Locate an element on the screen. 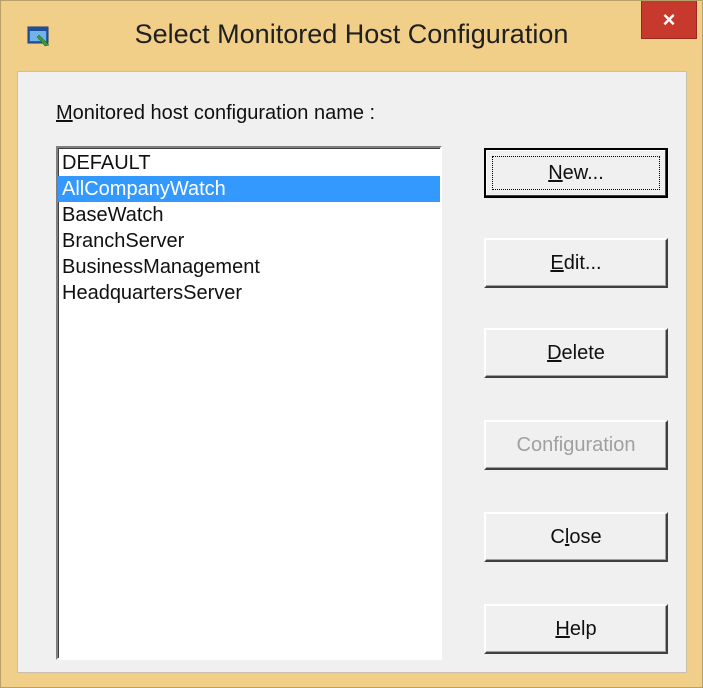 This screenshot has height=688, width=703. help-label: elp is located at coordinates (583, 628).